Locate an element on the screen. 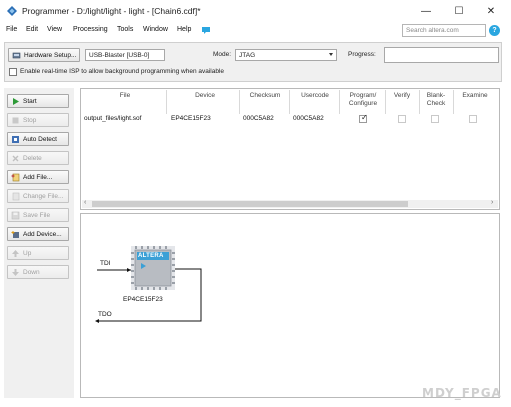  menu-view: View is located at coordinates (54, 29).